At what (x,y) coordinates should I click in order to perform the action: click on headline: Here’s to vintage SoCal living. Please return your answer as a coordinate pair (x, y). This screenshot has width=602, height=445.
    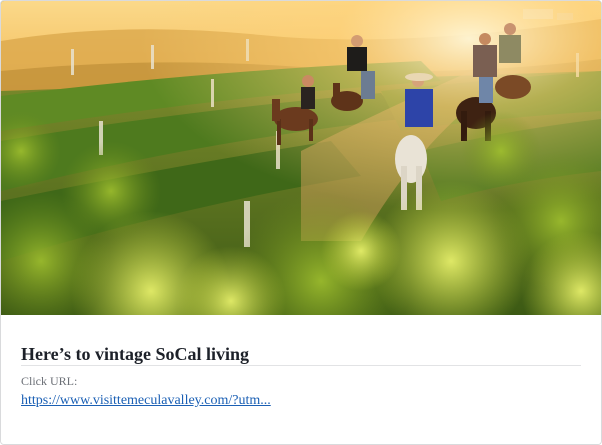
    Looking at the image, I should click on (135, 354).